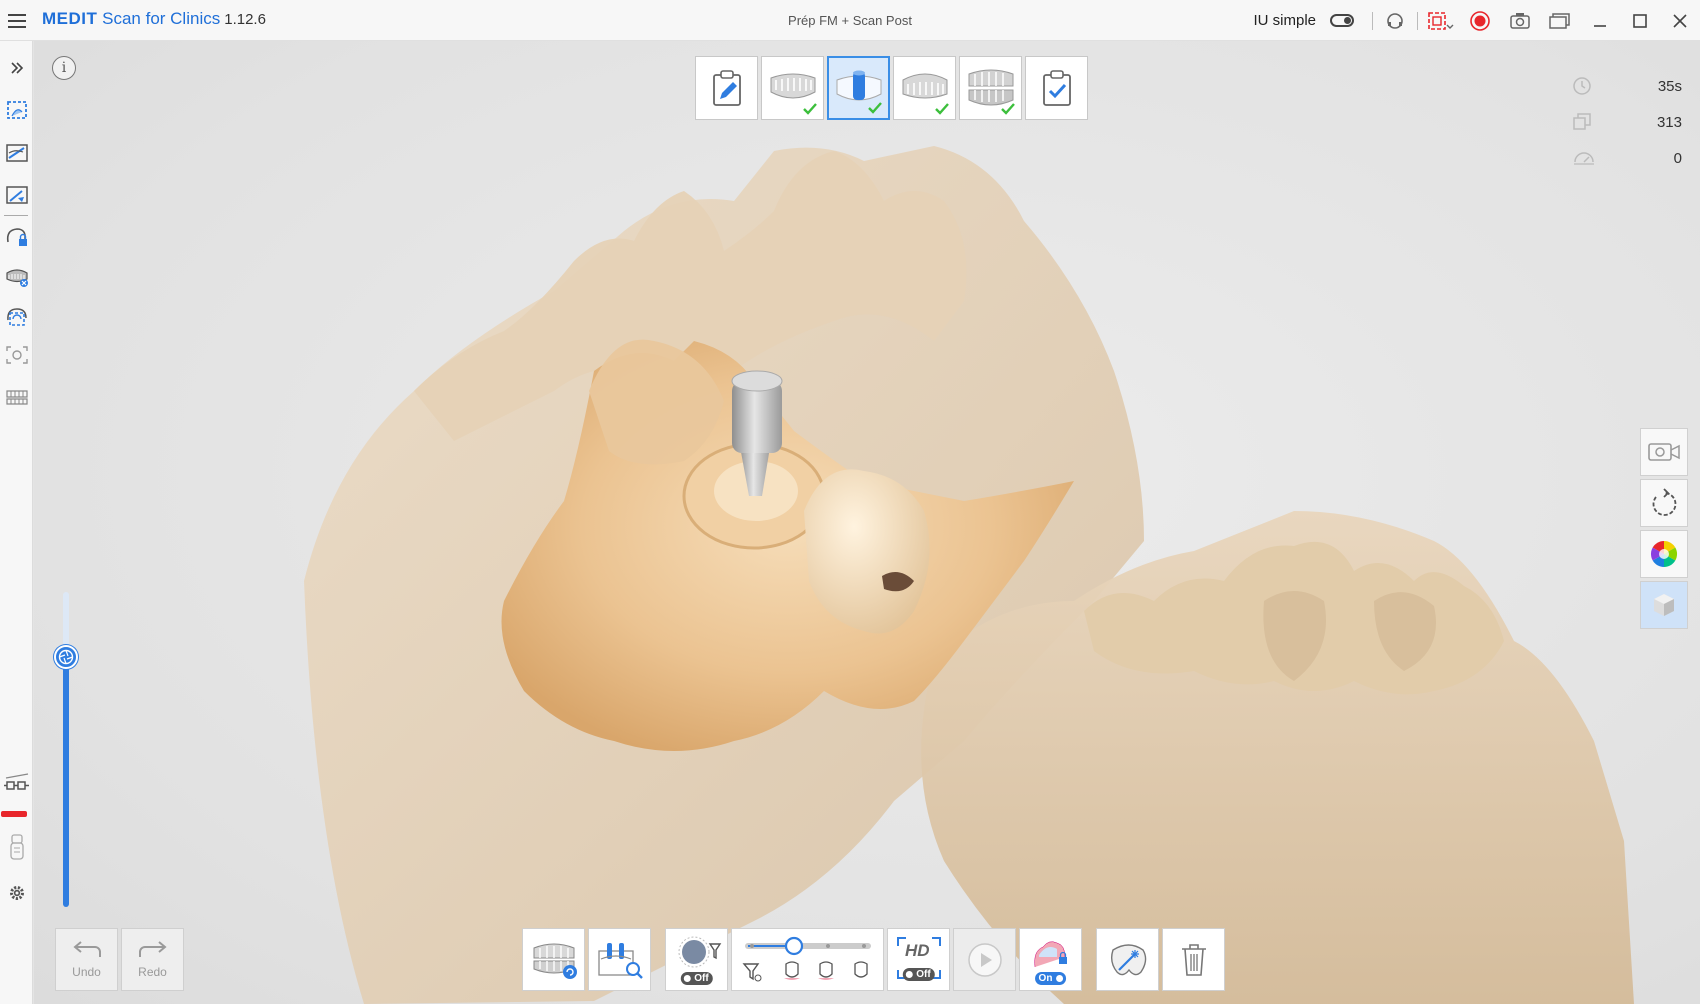  What do you see at coordinates (17, 153) in the screenshot?
I see `trim-tool-icon` at bounding box center [17, 153].